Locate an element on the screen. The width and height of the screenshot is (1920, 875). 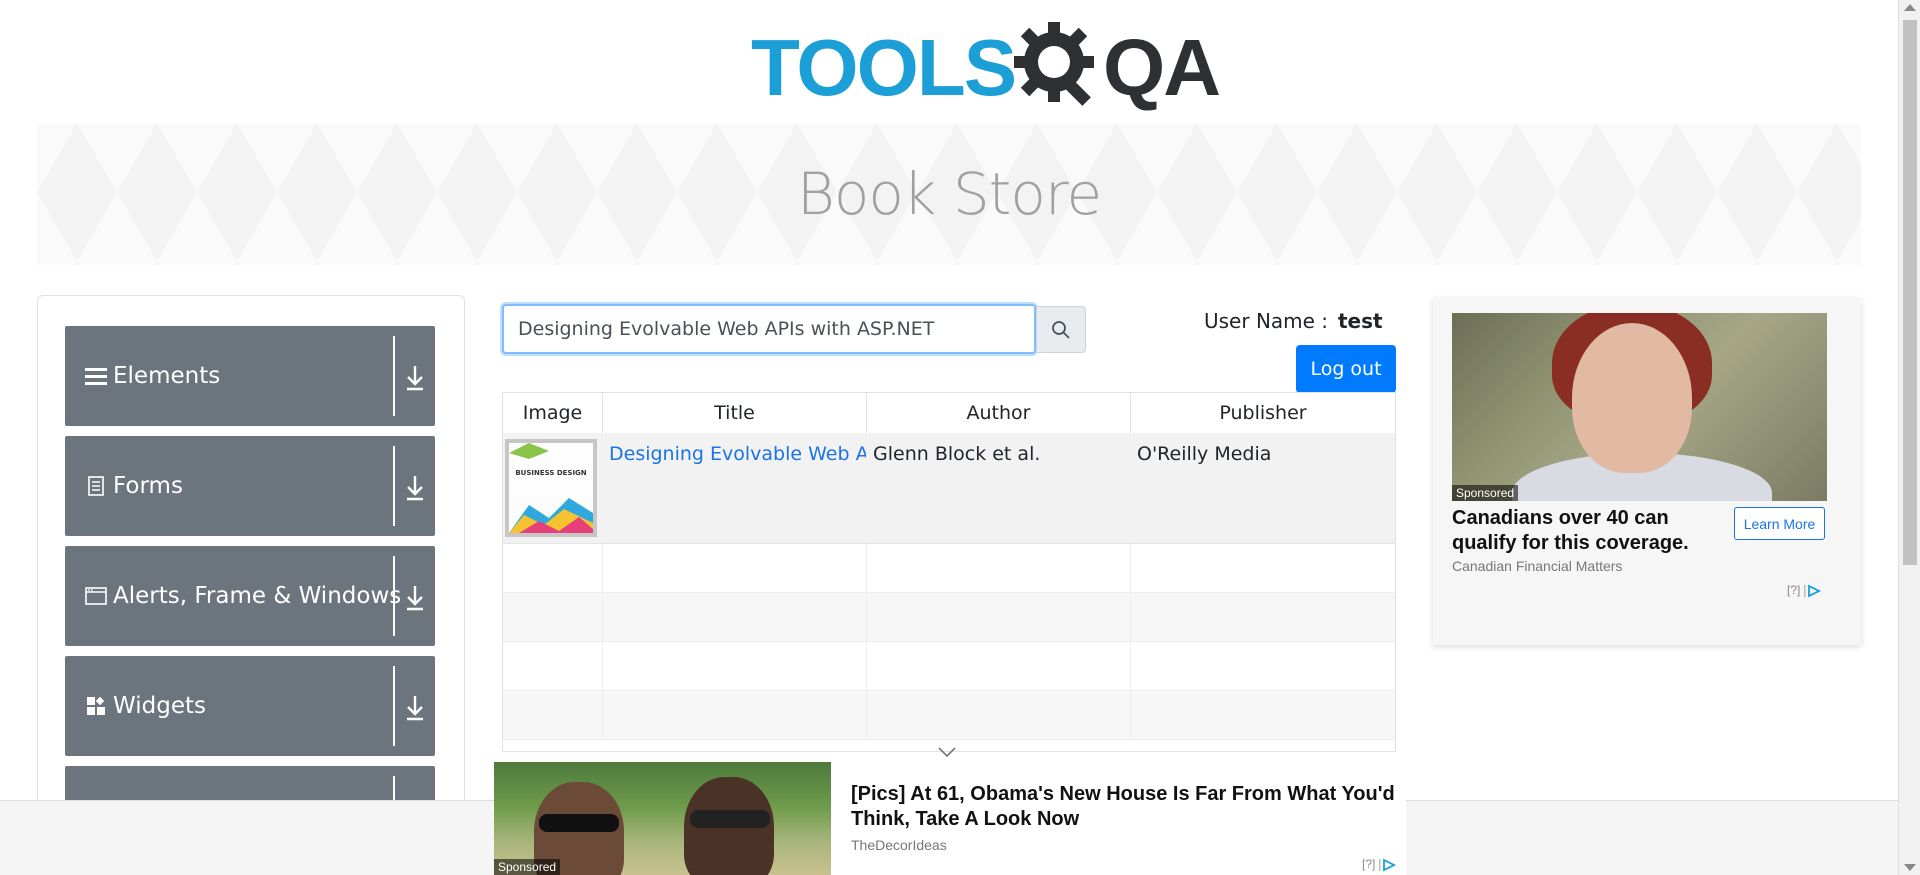
learn-more-button: Learn More is located at coordinates (1779, 523).